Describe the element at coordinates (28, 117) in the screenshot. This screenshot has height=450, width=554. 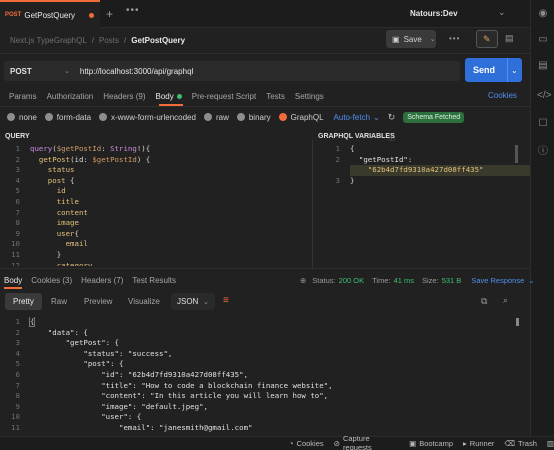
I see `radio-none-label: none` at that location.